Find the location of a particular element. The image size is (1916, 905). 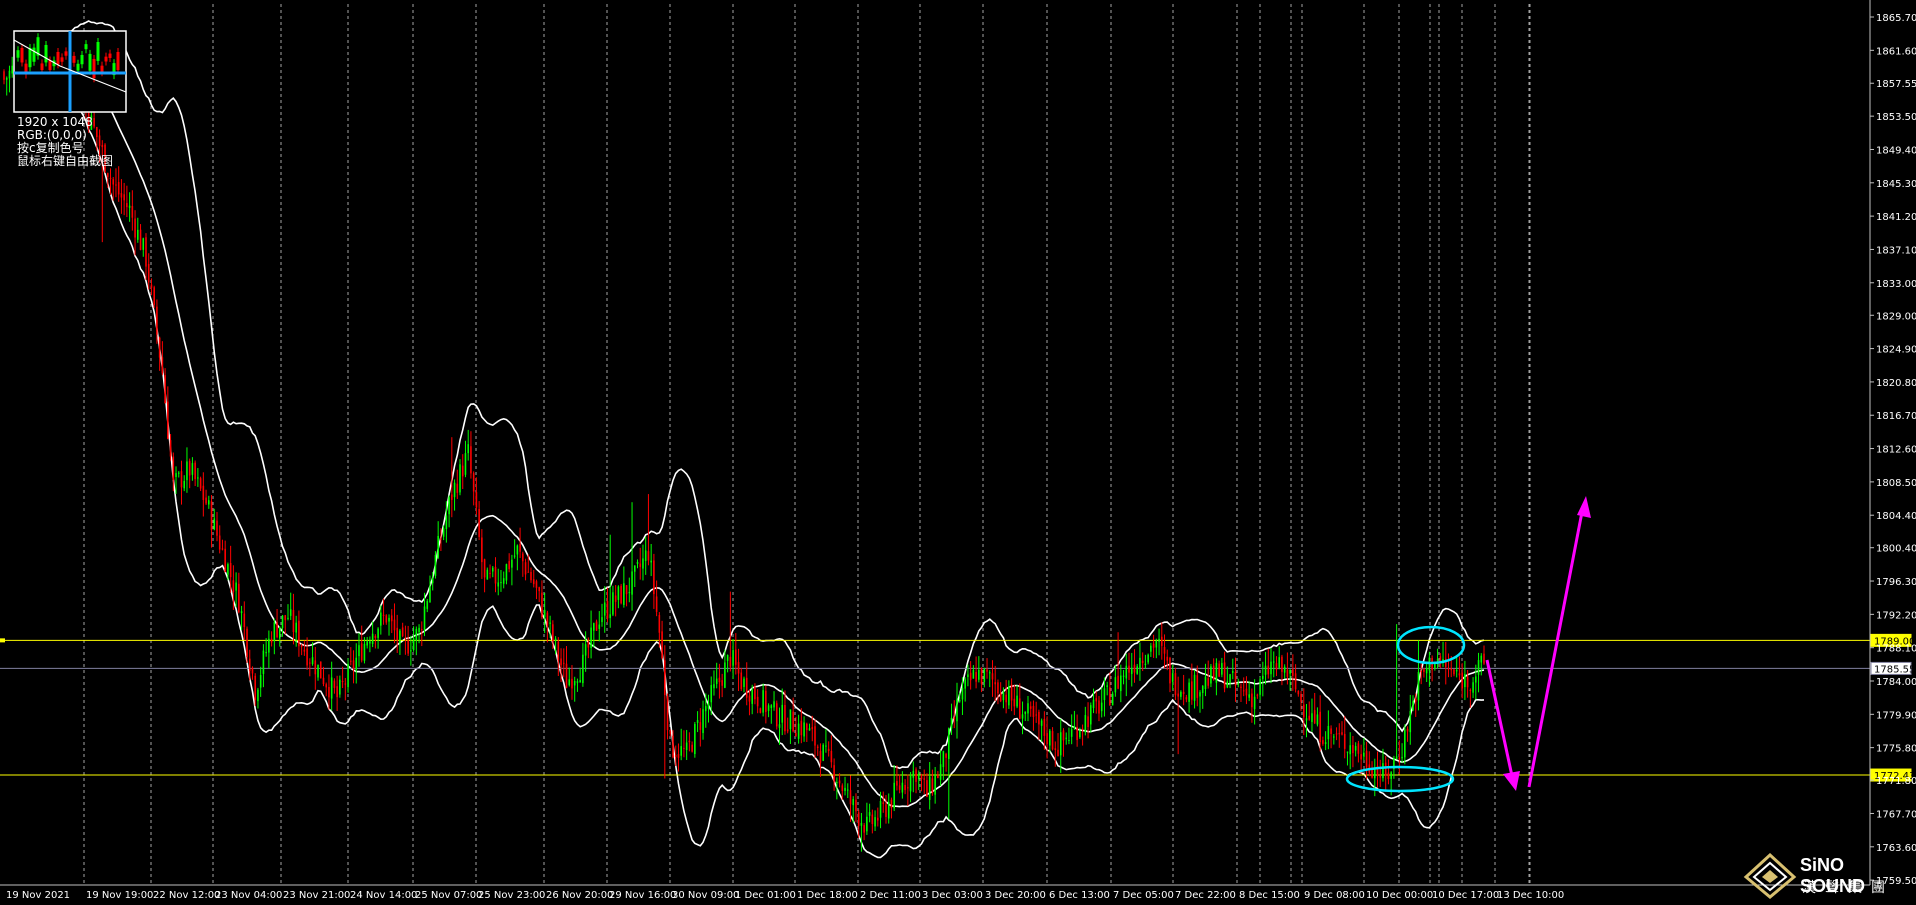

time-label: 13 Dec 10:00 is located at coordinates (1530, 895).